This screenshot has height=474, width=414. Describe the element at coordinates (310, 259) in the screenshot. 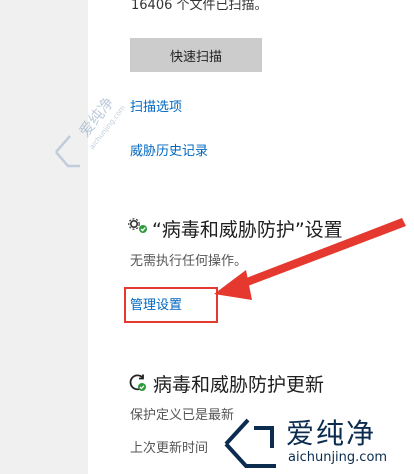

I see `annotation-arrow-icon` at that location.